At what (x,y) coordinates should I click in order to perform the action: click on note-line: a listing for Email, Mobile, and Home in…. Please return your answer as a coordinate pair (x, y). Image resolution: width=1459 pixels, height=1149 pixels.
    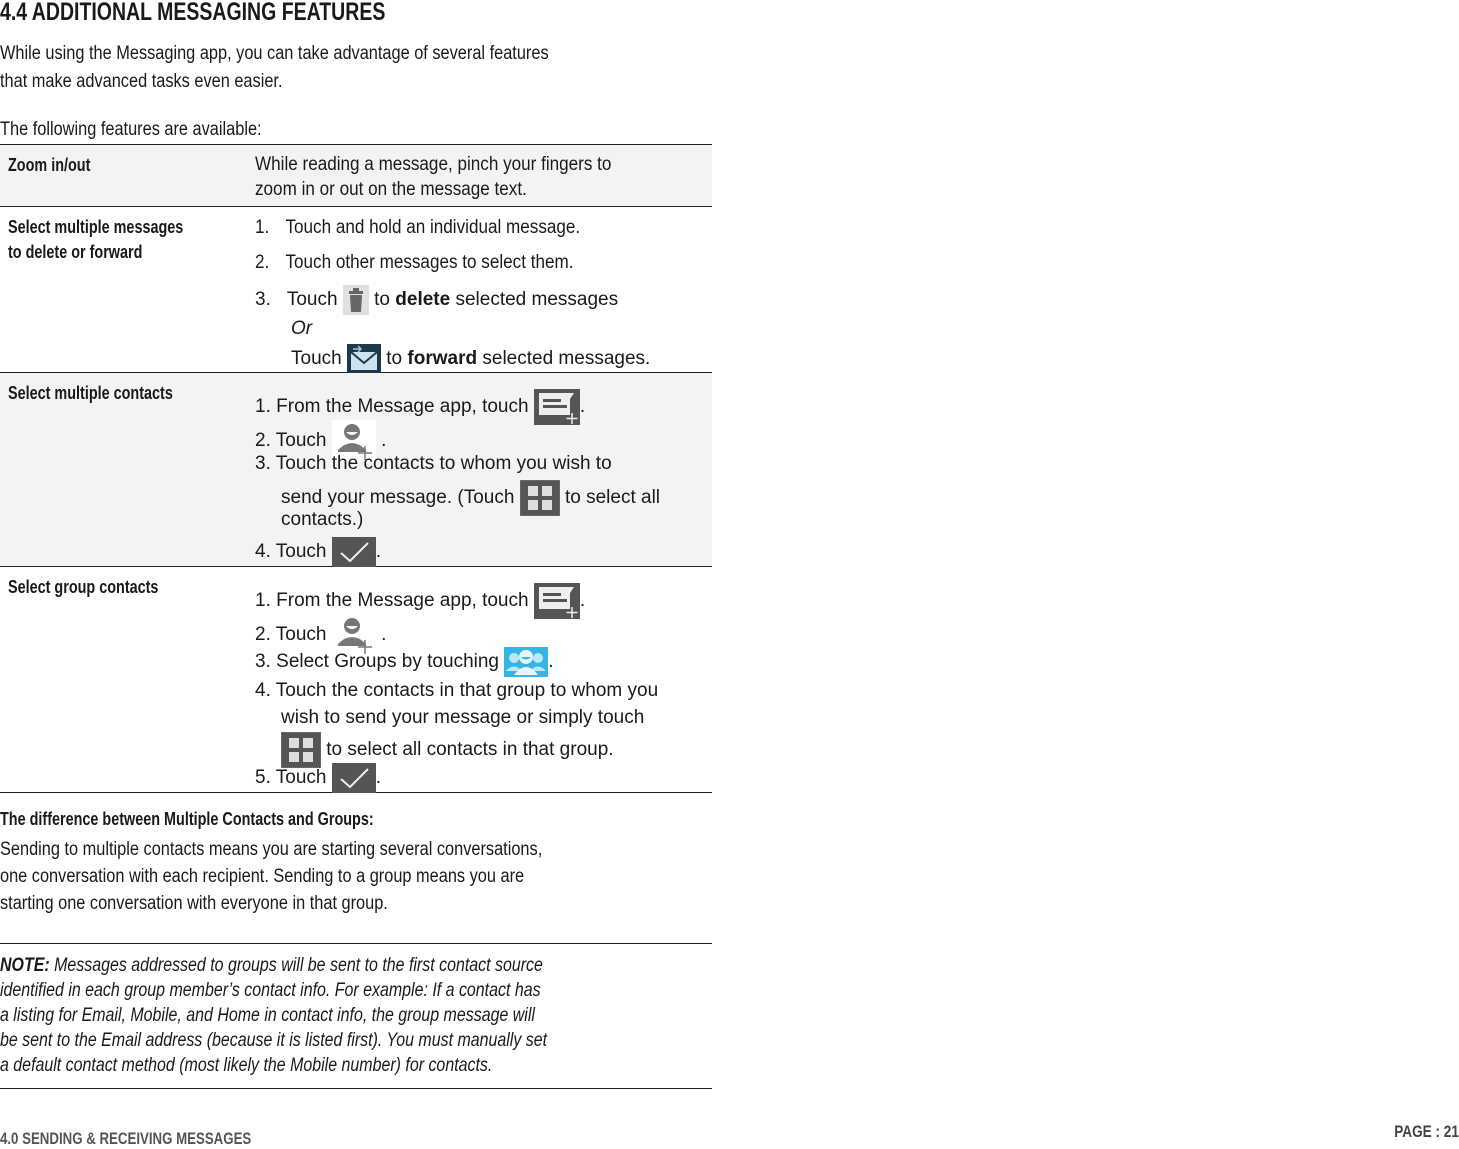
    Looking at the image, I should click on (267, 1015).